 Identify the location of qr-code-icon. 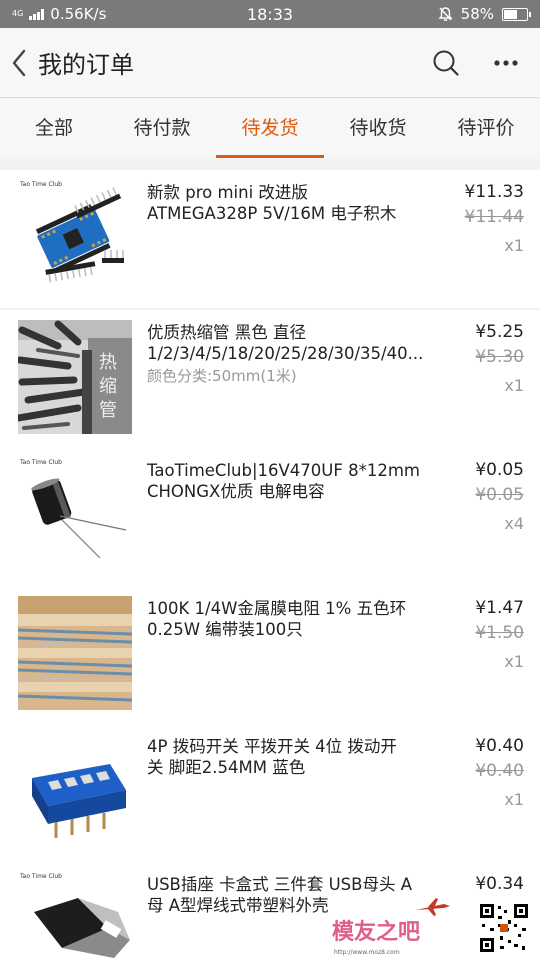
(504, 928).